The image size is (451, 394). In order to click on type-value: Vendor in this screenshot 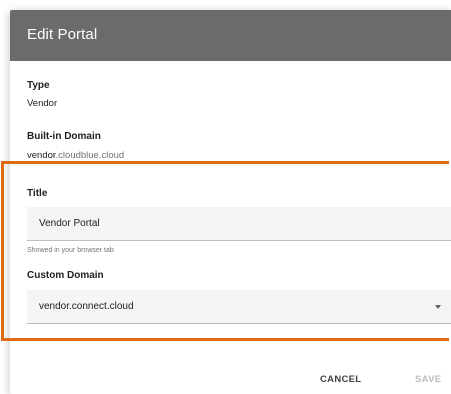, I will do `click(42, 103)`.